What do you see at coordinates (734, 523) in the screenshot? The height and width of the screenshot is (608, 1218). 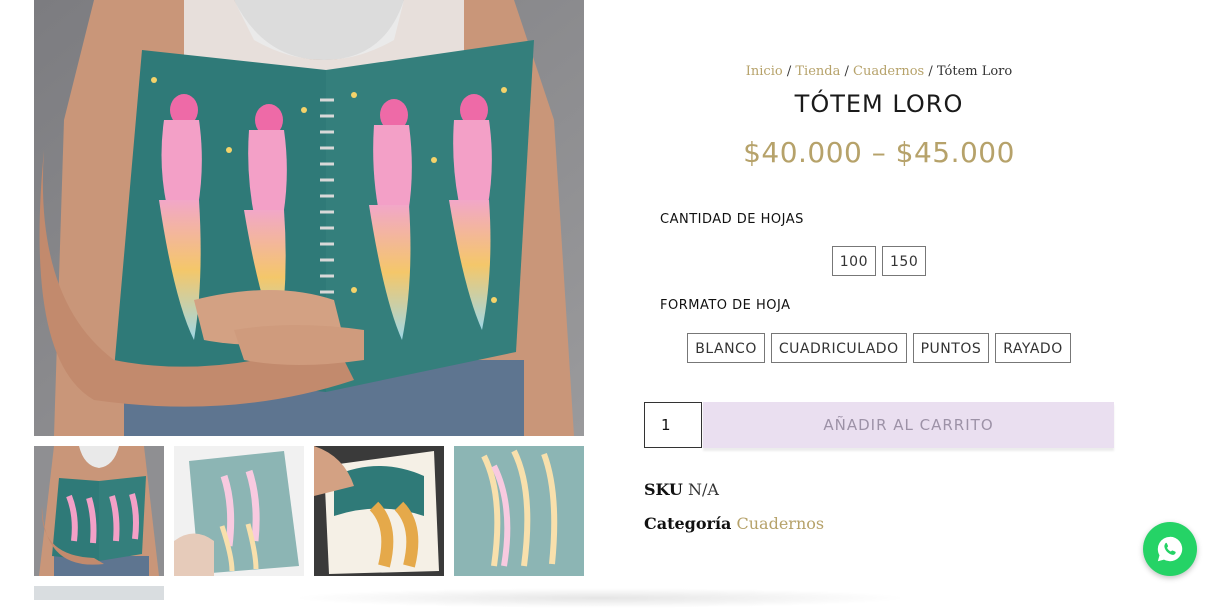 I see `category-row: Categoría Cuadernos` at bounding box center [734, 523].